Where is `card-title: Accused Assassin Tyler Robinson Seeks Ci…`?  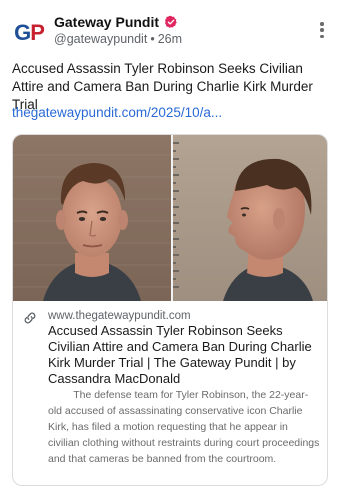
card-title: Accused Assassin Tyler Robinson Seeks Ci… is located at coordinates (184, 355).